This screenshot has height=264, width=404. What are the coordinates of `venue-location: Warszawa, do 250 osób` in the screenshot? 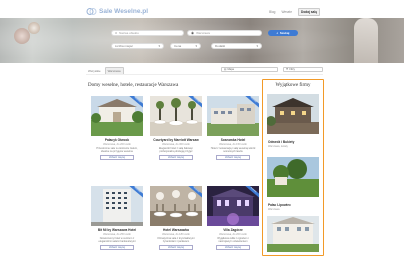 It's located at (117, 234).